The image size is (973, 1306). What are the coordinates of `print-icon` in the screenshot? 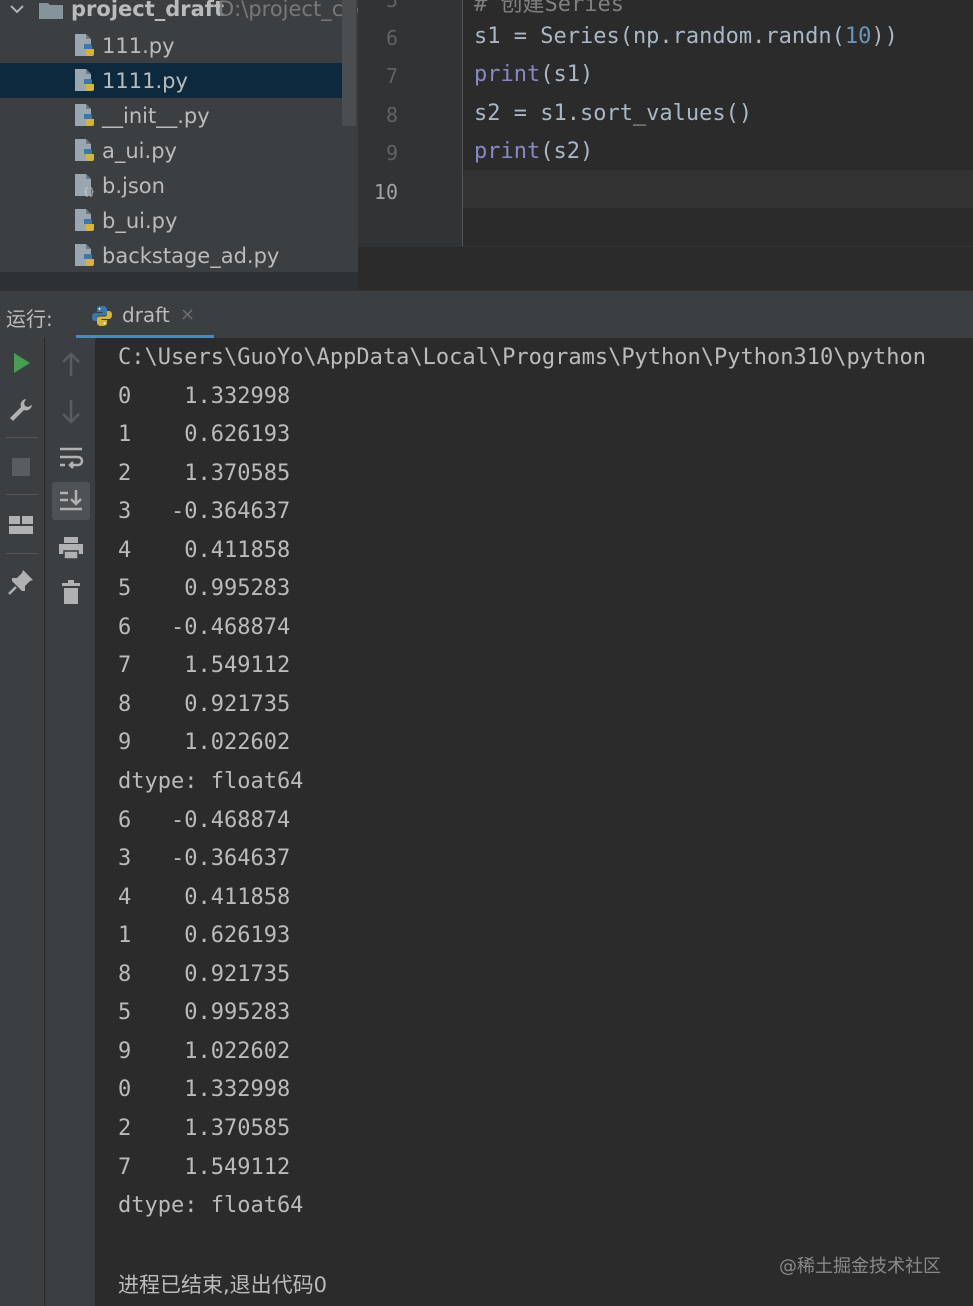 It's located at (71, 548).